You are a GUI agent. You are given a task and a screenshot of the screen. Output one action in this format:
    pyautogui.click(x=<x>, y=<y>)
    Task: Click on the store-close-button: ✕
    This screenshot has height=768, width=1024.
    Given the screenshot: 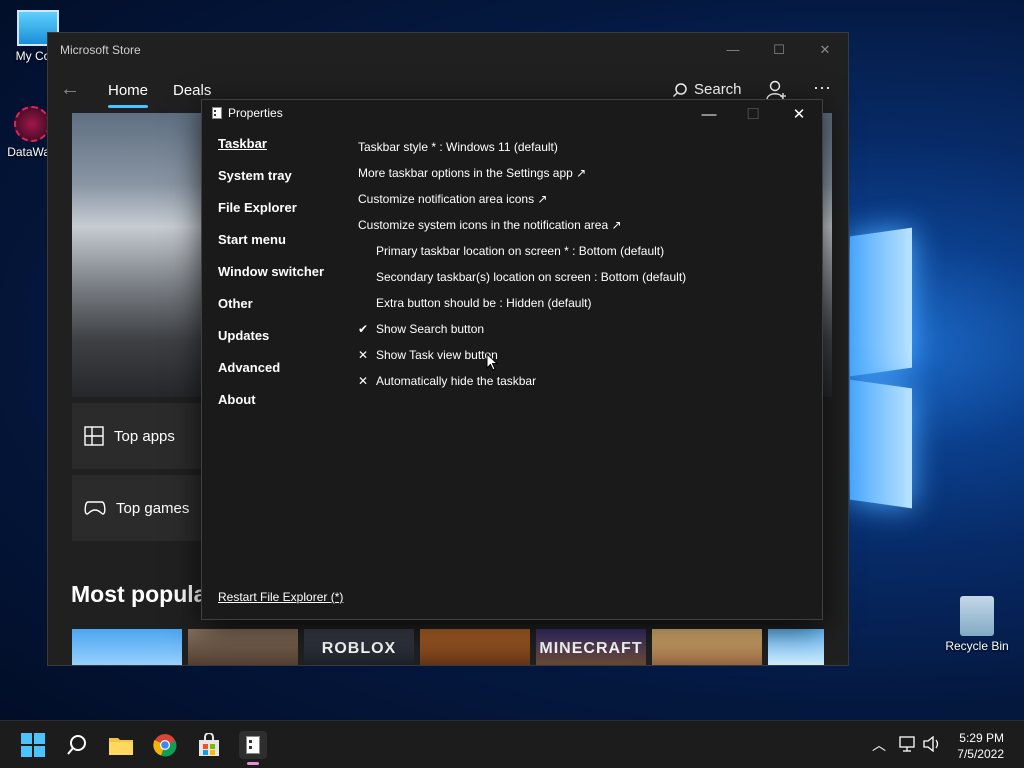 What is the action you would take?
    pyautogui.click(x=825, y=50)
    